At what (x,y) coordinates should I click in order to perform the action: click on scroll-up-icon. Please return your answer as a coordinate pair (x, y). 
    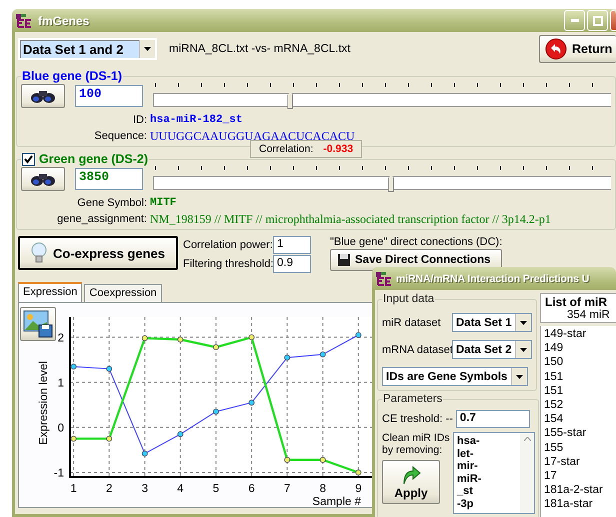
    Looking at the image, I should click on (527, 439).